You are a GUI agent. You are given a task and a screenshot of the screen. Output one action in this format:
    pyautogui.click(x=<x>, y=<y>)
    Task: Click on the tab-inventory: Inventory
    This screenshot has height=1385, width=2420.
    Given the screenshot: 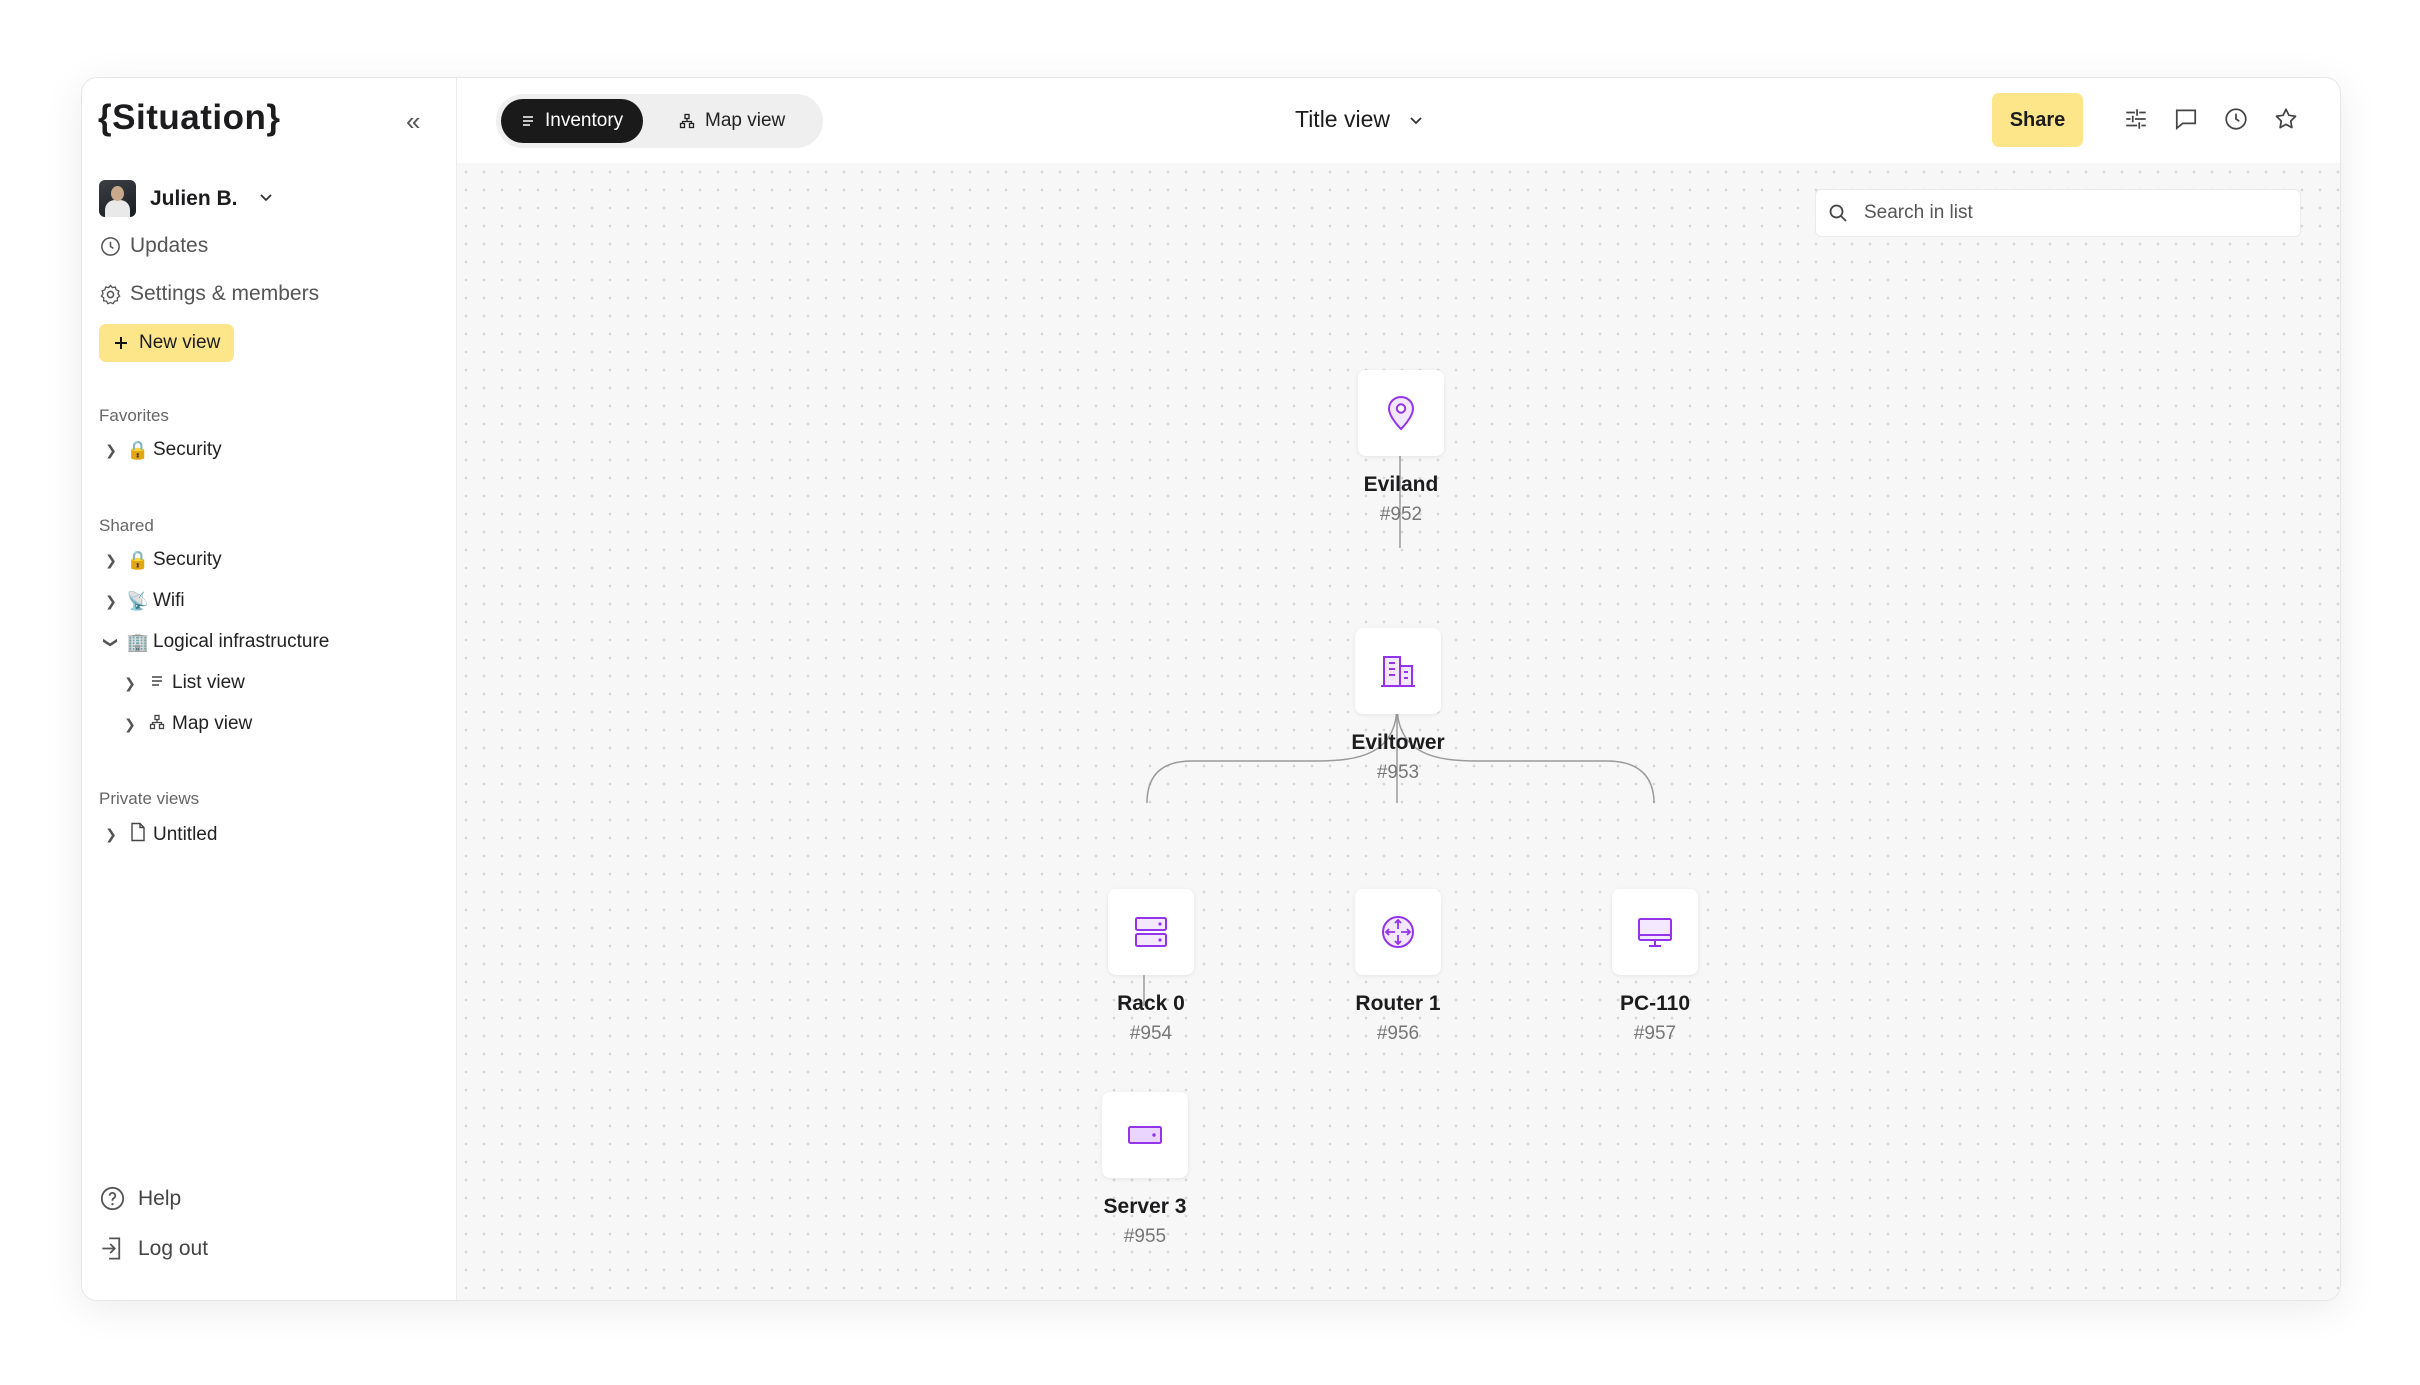 What is the action you would take?
    pyautogui.click(x=572, y=121)
    